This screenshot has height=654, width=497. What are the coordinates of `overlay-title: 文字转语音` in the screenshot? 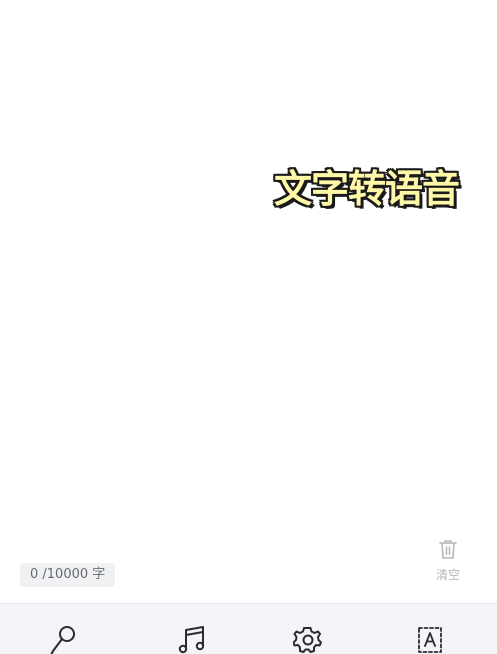 It's located at (367, 189).